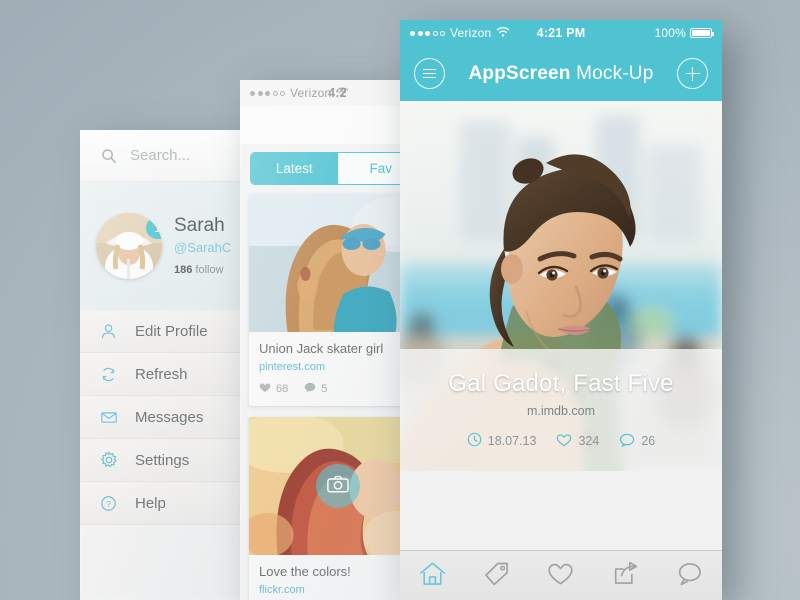  What do you see at coordinates (183, 270) in the screenshot?
I see `followers-number: 186` at bounding box center [183, 270].